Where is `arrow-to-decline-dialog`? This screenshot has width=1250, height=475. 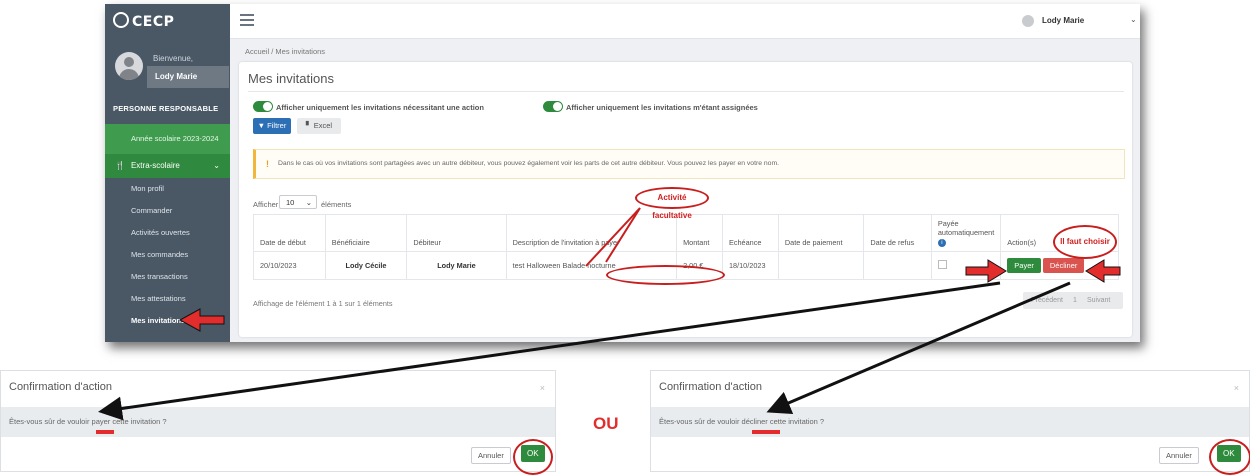
arrow-to-decline-dialog is located at coordinates (918, 347).